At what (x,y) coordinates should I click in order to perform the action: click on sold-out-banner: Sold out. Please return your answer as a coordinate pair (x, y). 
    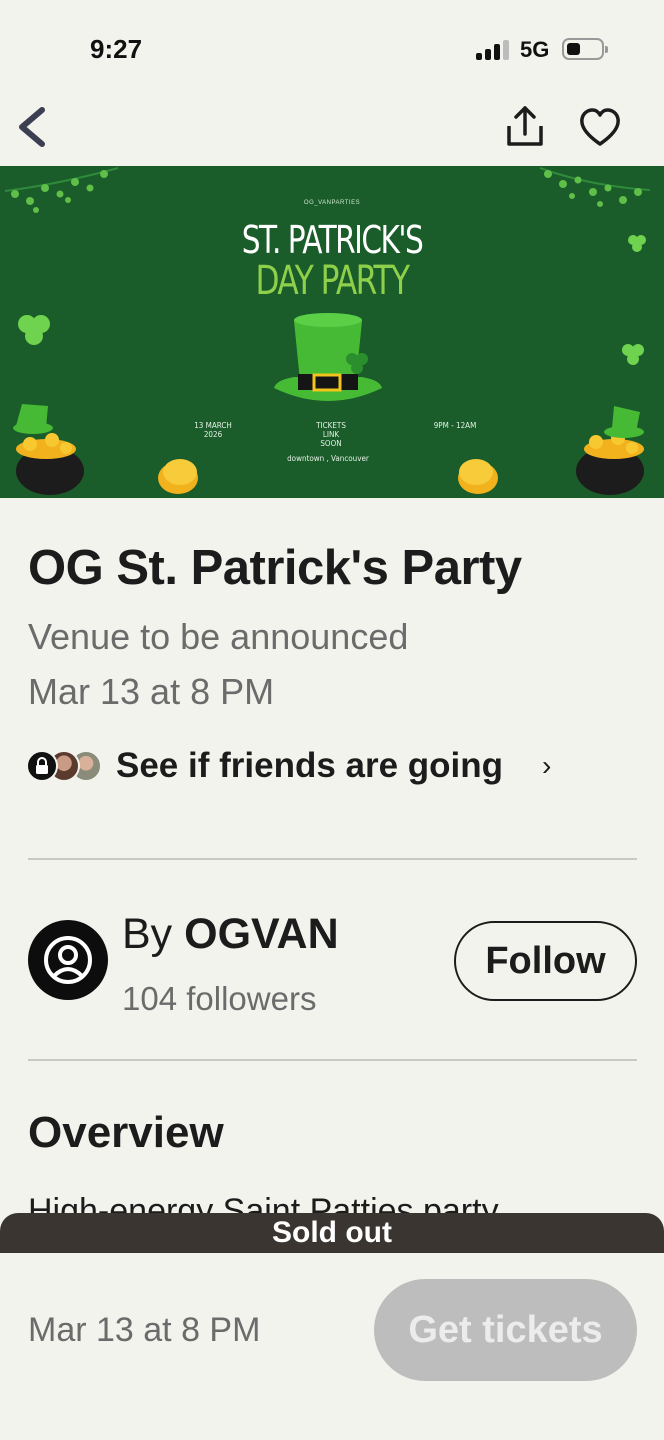
    Looking at the image, I should click on (332, 1233).